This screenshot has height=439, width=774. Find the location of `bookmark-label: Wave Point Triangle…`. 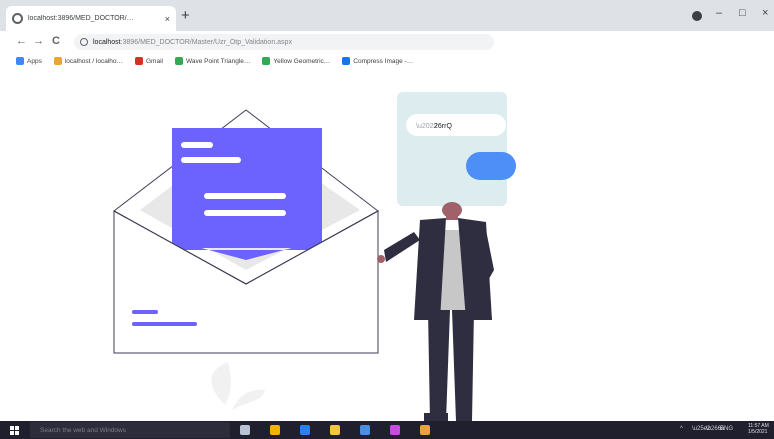

bookmark-label: Wave Point Triangle… is located at coordinates (218, 61).